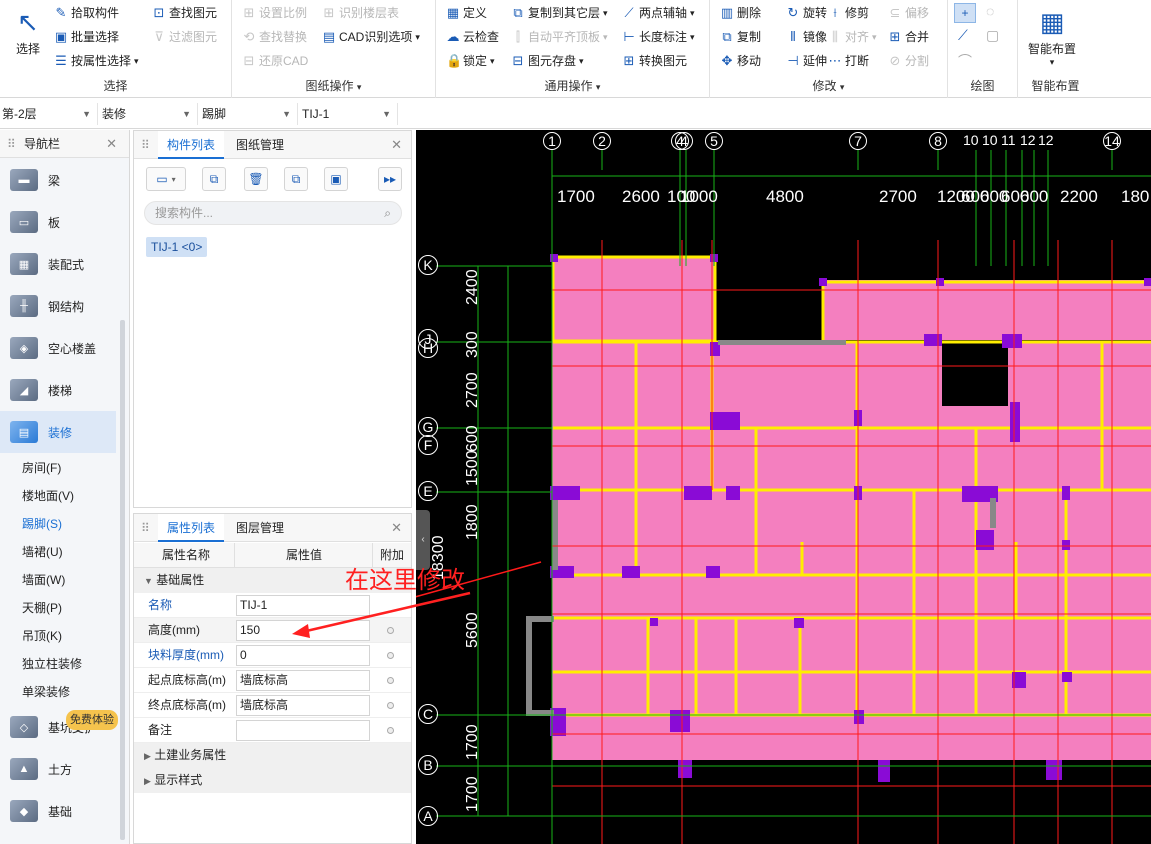 The height and width of the screenshot is (844, 1151). What do you see at coordinates (58, 608) in the screenshot?
I see `sub-item-ceiling: 天棚(P)` at bounding box center [58, 608].